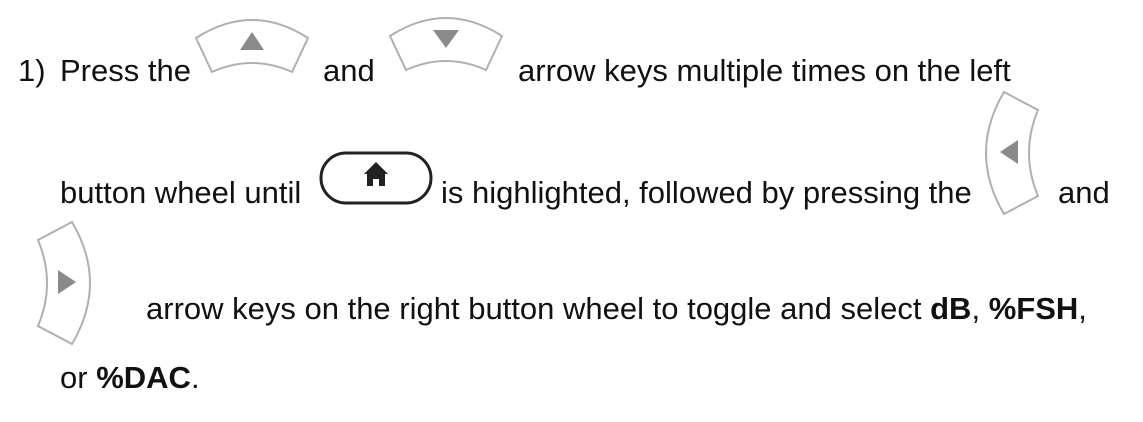 The image size is (1143, 422). I want to click on text-and-1: and, so click(349, 70).